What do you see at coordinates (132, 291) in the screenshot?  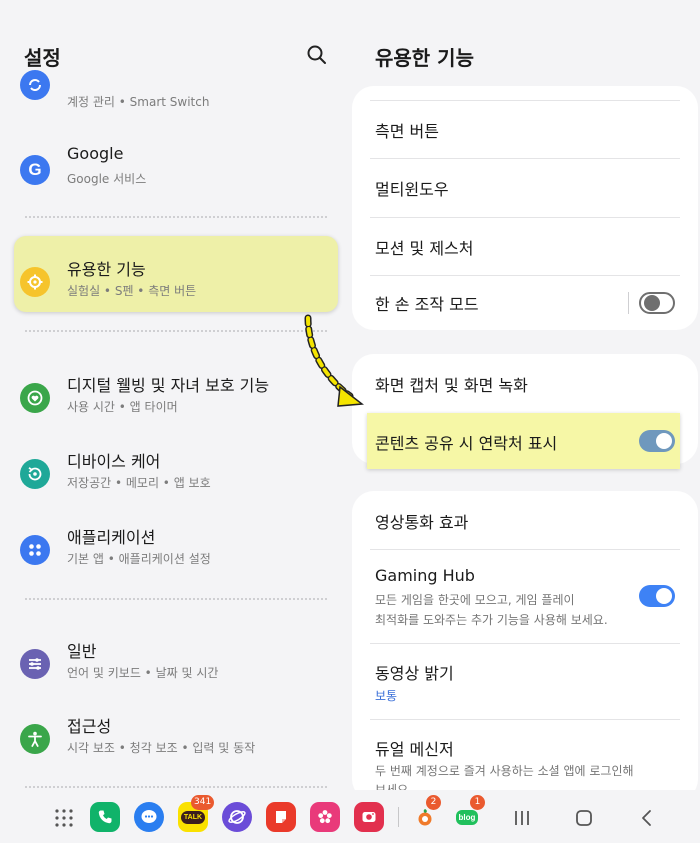 I see `settings-item-subtitle: 실험실 • S펜 • 측면 버튼` at bounding box center [132, 291].